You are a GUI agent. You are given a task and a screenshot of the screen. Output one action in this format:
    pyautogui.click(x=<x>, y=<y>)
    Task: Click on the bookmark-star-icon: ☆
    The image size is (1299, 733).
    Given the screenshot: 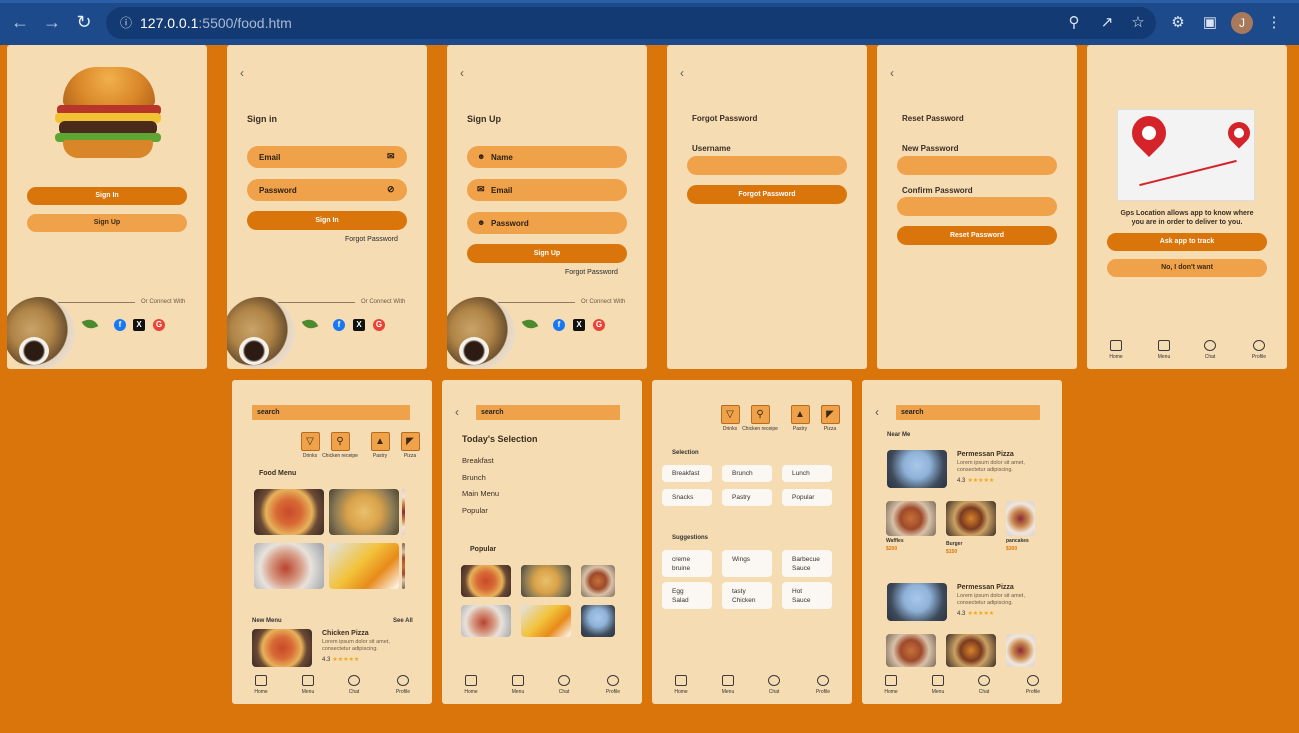 What is the action you would take?
    pyautogui.click(x=1138, y=23)
    